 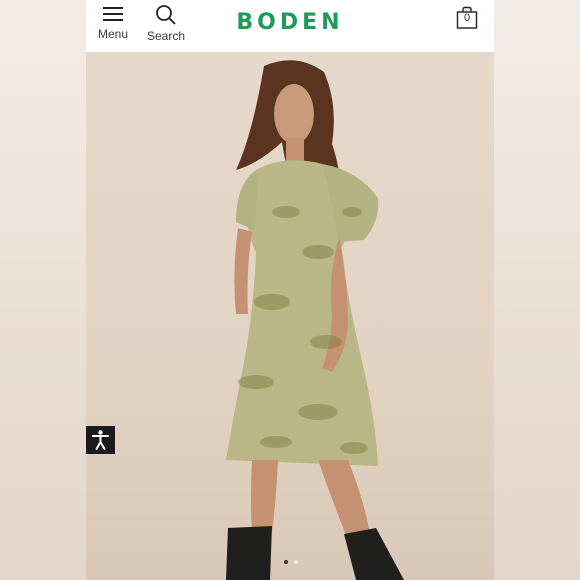 I want to click on accessibility-button, so click(x=100, y=440).